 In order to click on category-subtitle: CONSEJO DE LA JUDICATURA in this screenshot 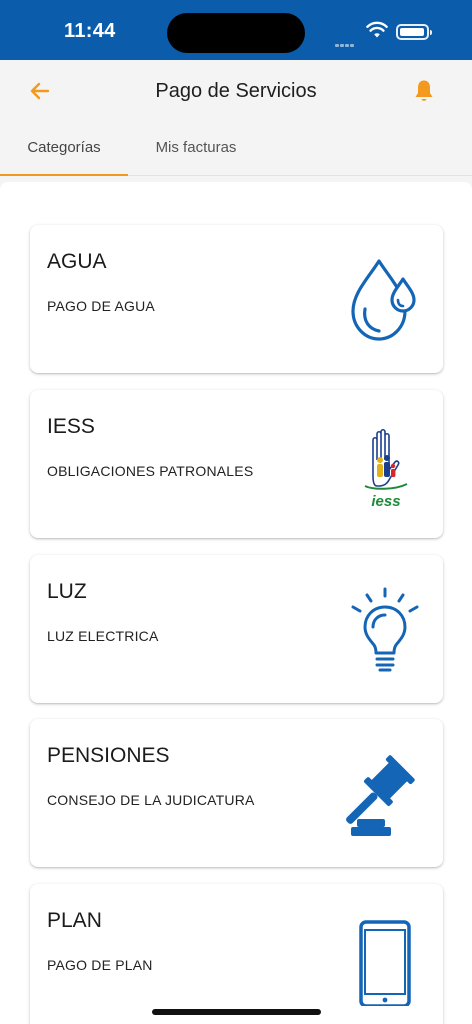, I will do `click(151, 800)`.